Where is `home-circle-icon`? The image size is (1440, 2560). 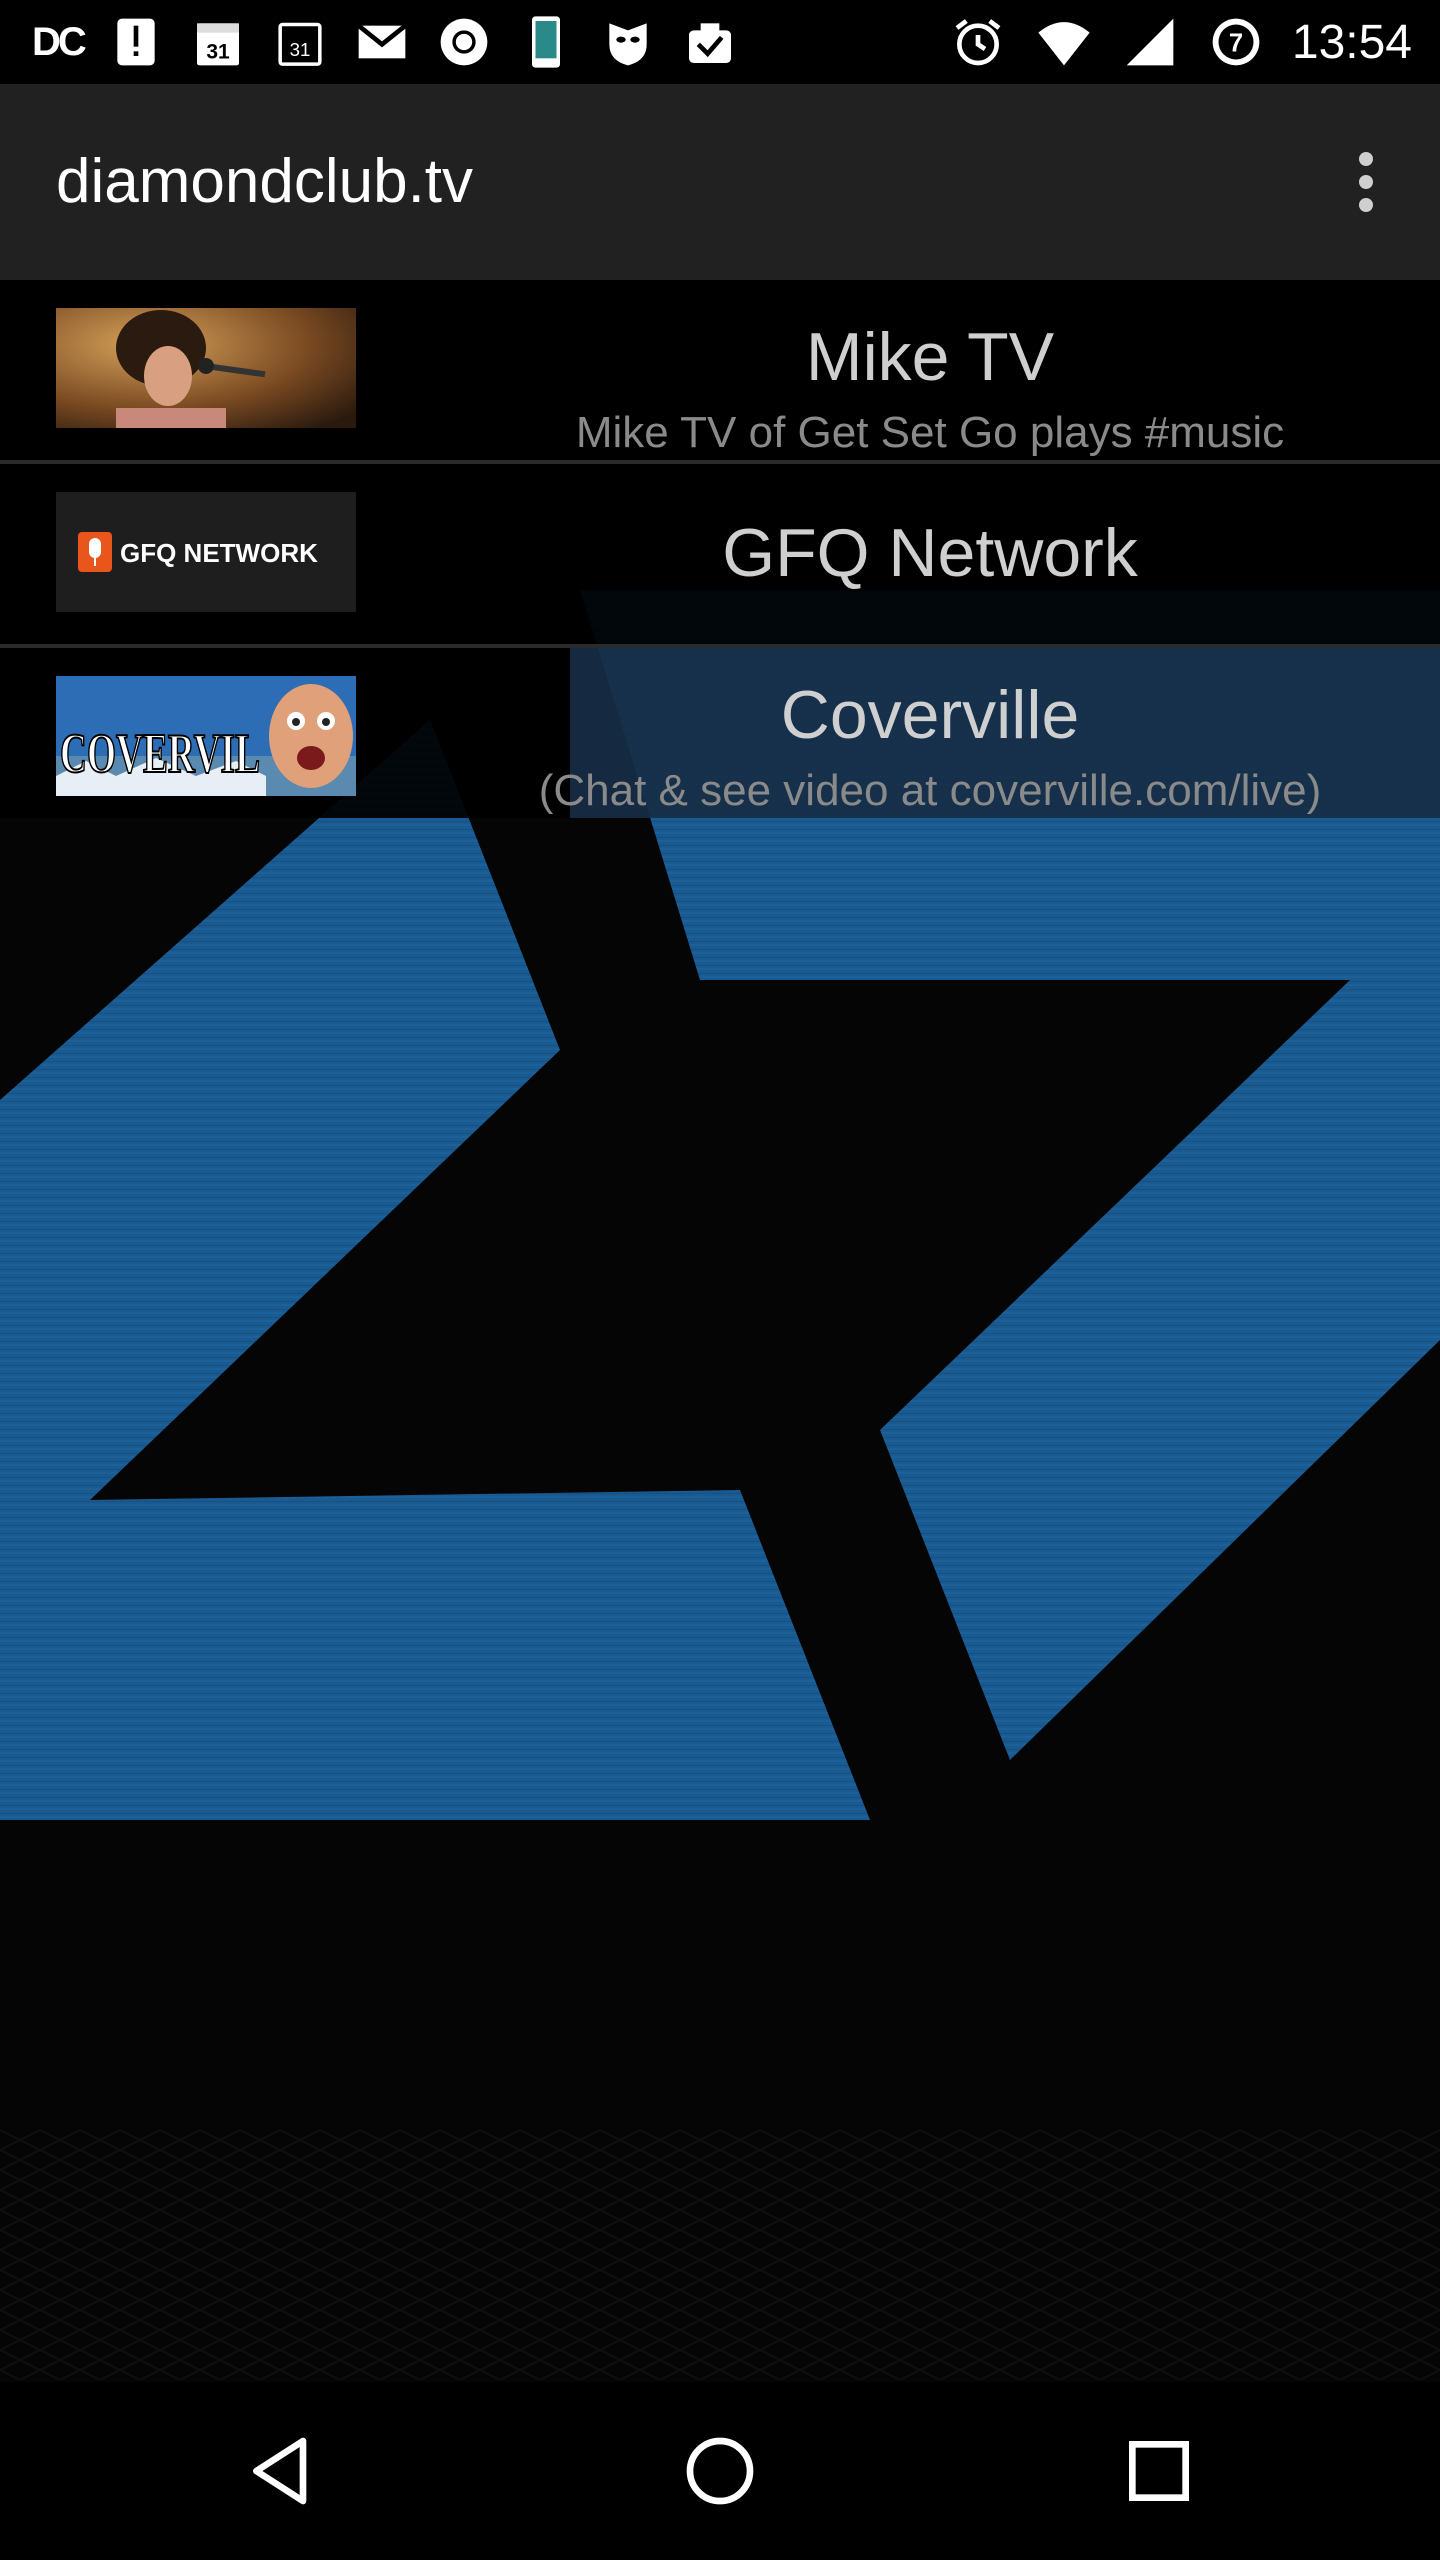
home-circle-icon is located at coordinates (720, 2471).